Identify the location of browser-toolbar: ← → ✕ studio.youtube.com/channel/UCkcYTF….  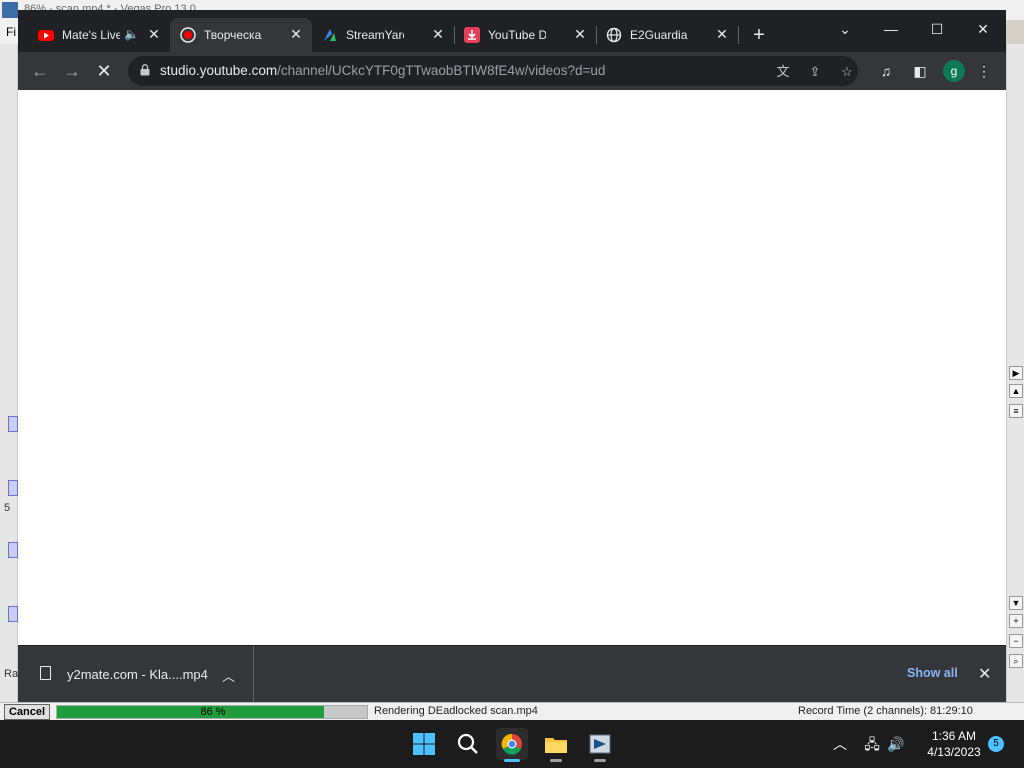
(512, 71).